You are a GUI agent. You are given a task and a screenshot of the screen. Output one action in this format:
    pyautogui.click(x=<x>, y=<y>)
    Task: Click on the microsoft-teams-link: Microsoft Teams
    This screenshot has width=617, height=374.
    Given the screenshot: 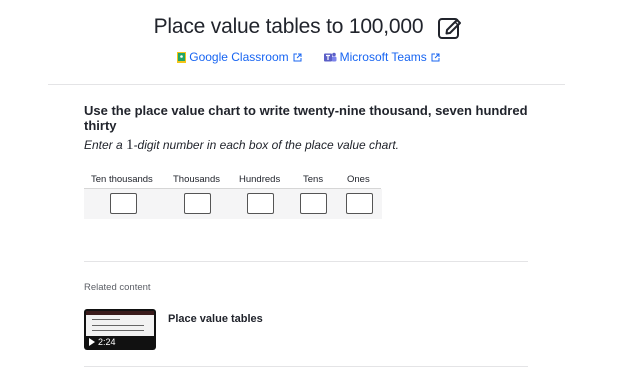 What is the action you would take?
    pyautogui.click(x=381, y=57)
    